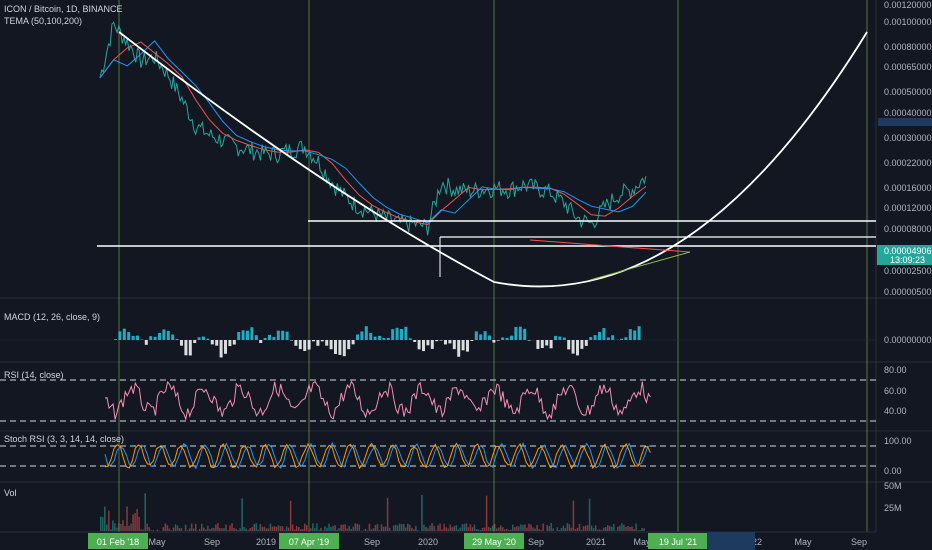 This screenshot has height=550, width=932. Describe the element at coordinates (893, 486) in the screenshot. I see `vol-axis-50m: 50M` at that location.